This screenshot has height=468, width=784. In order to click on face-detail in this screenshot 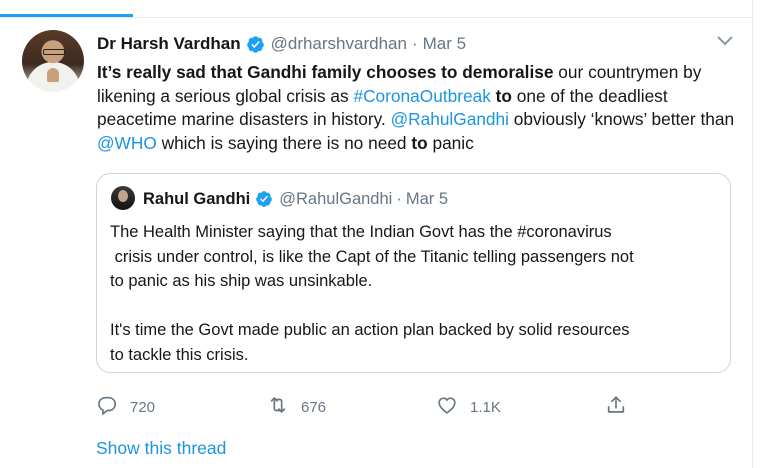, I will do `click(123, 196)`.